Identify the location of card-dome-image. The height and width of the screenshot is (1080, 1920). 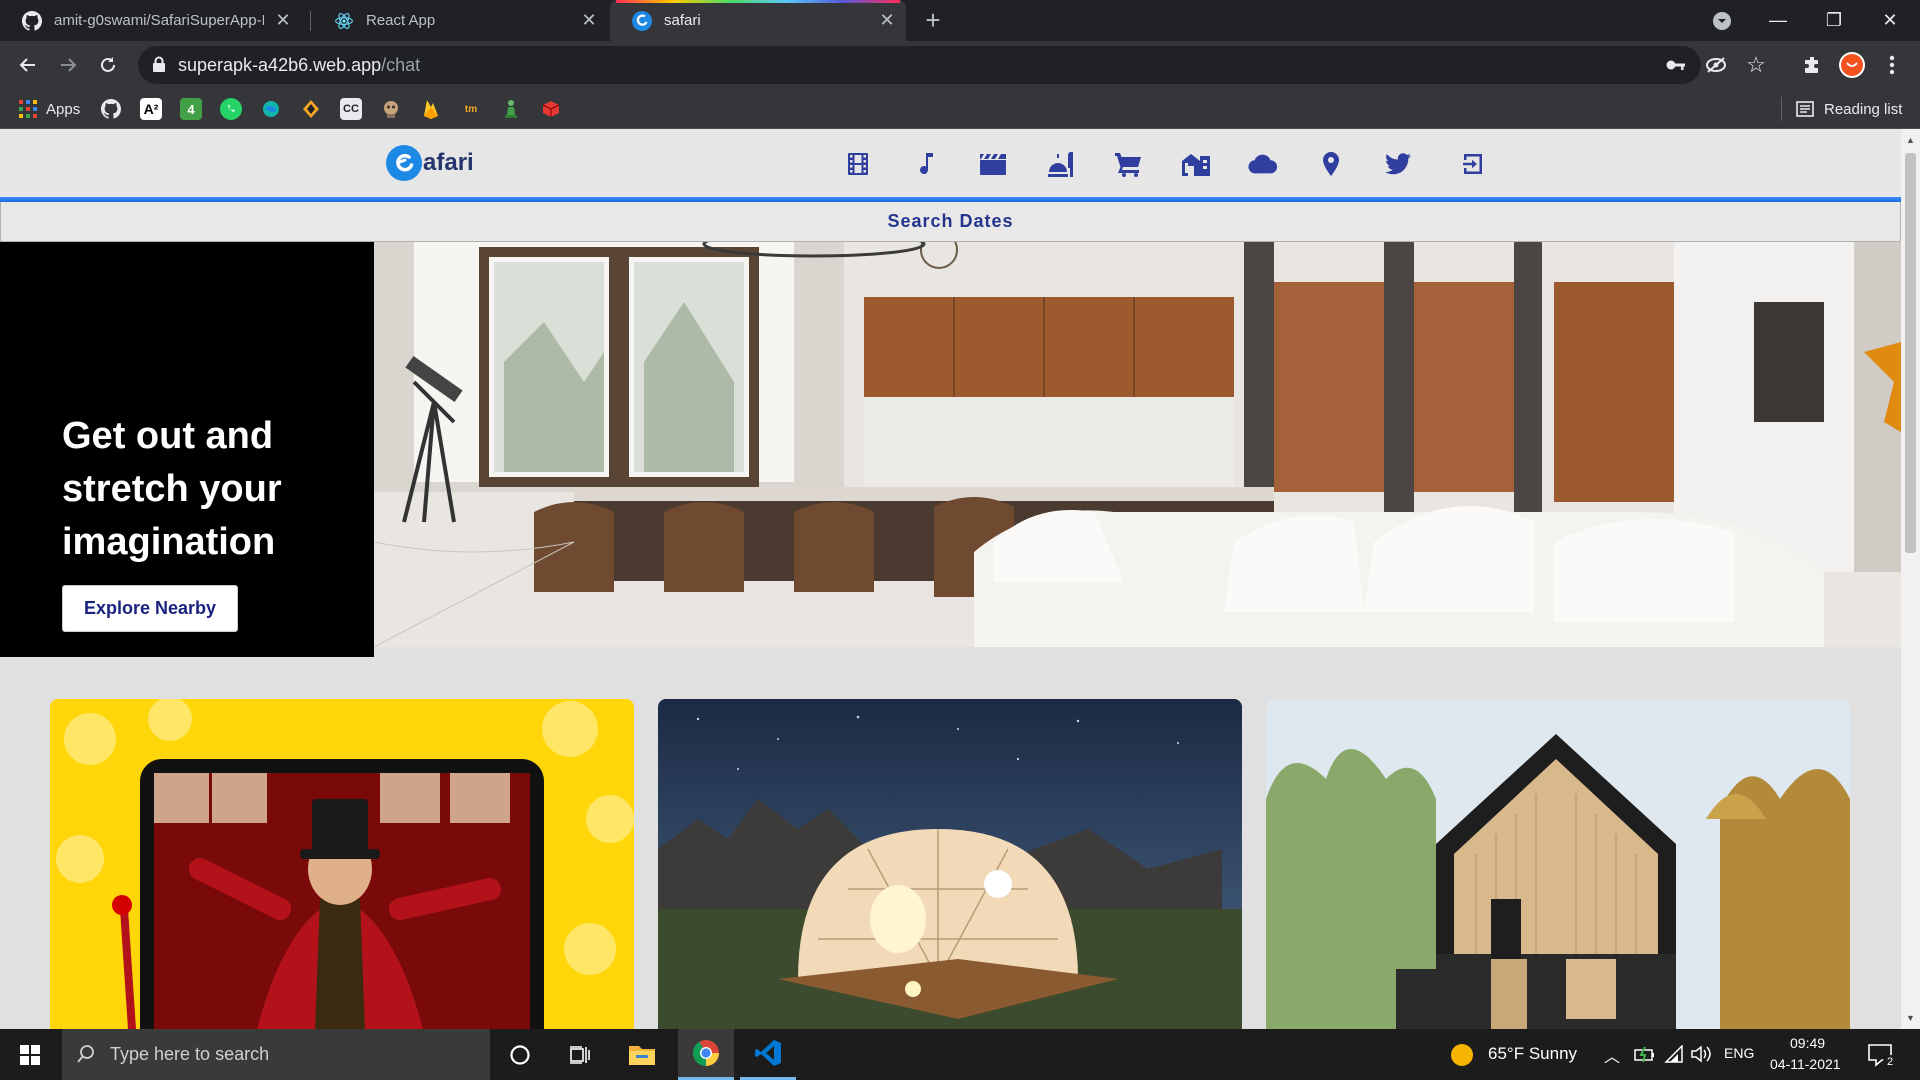
(950, 864).